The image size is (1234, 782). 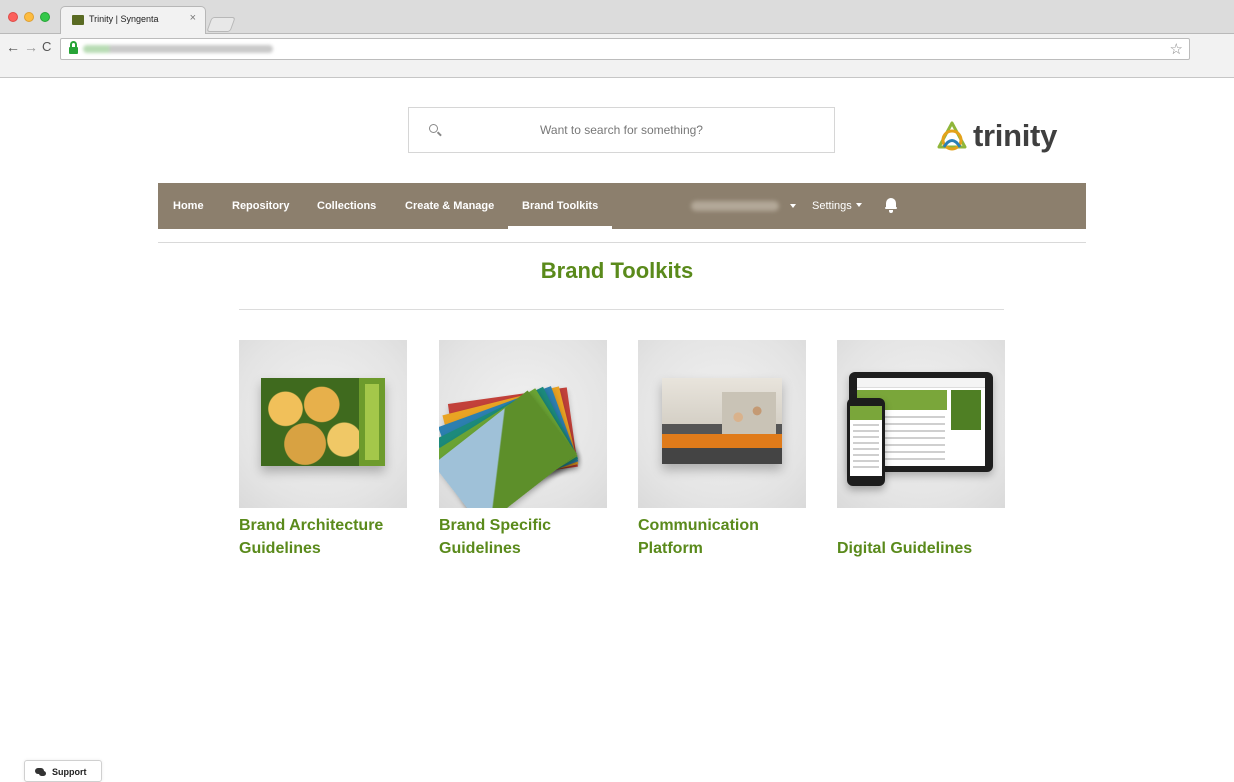 I want to click on user-menu-name-blurred, so click(x=735, y=206).